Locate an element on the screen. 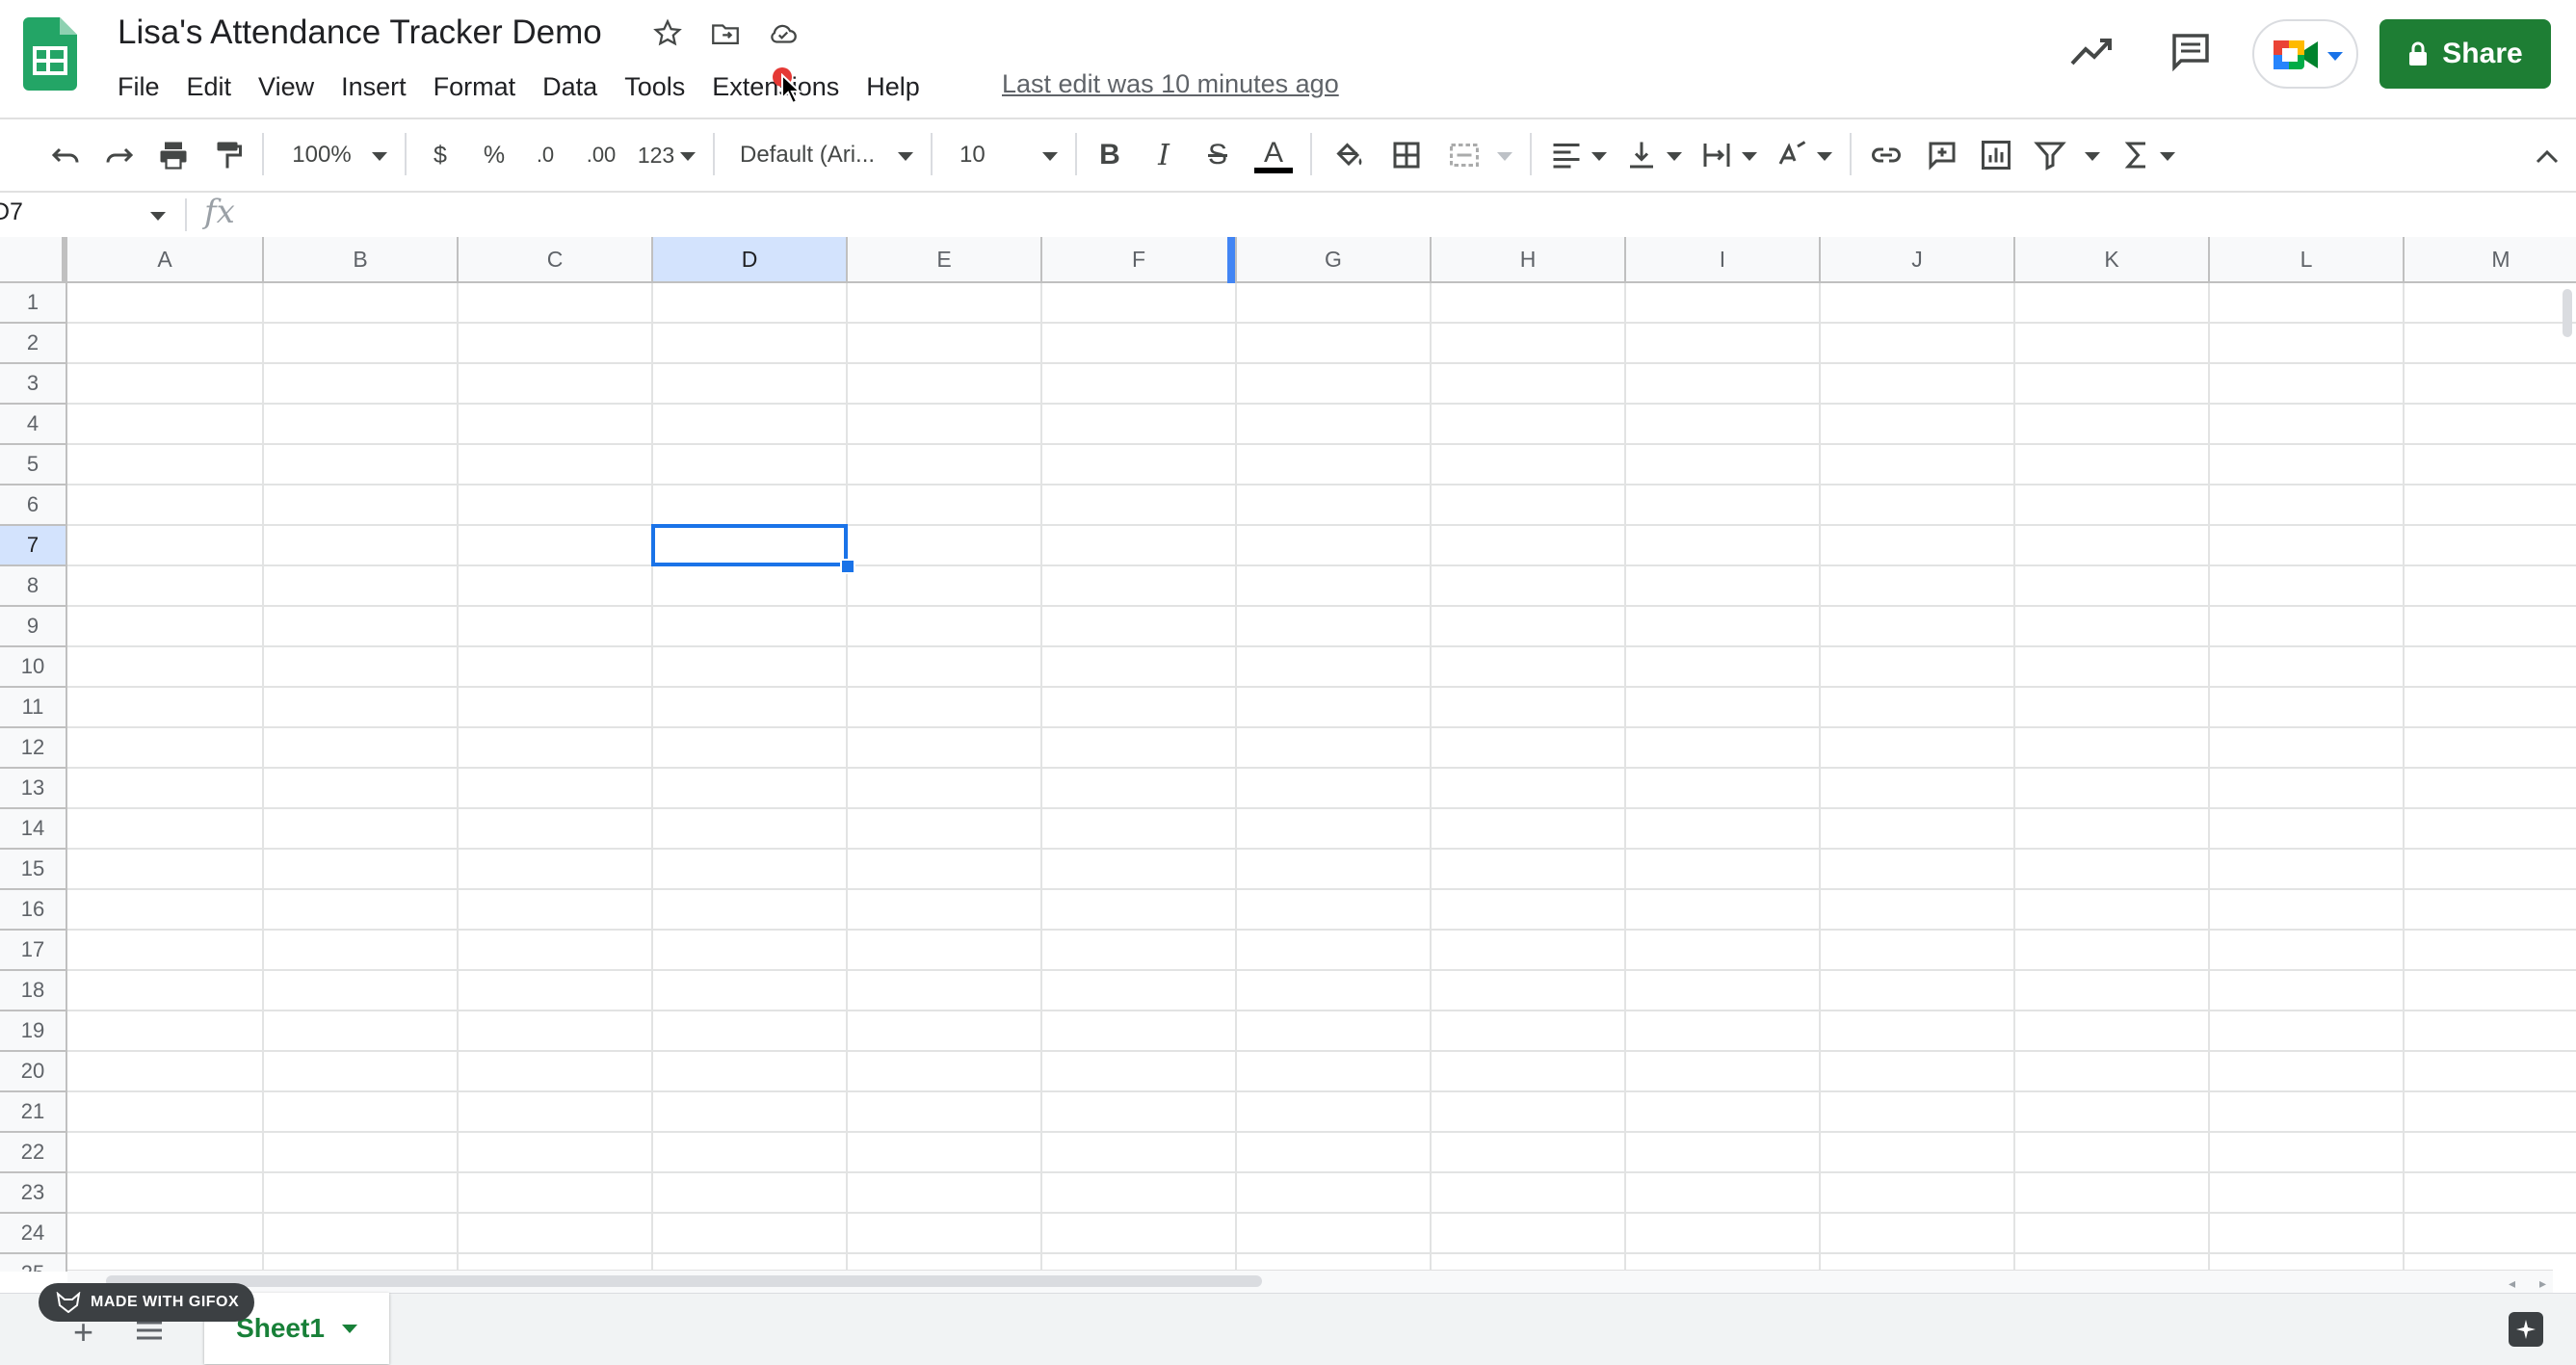 This screenshot has width=2576, height=1365. currency-format-button: $ is located at coordinates (440, 155).